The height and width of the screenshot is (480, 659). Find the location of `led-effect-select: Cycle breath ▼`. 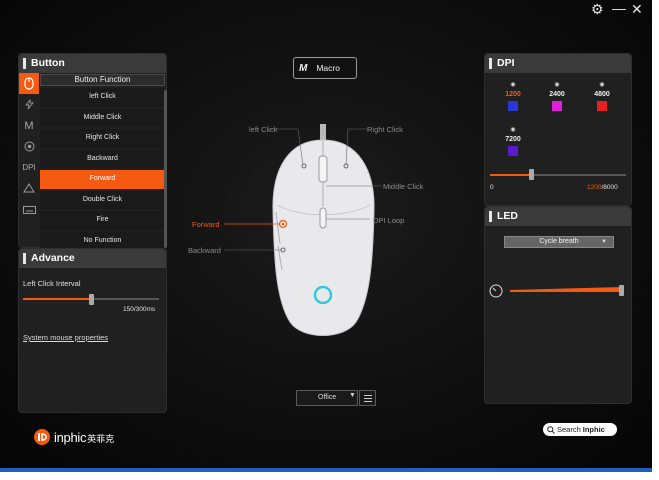

led-effect-select: Cycle breath ▼ is located at coordinates (559, 242).